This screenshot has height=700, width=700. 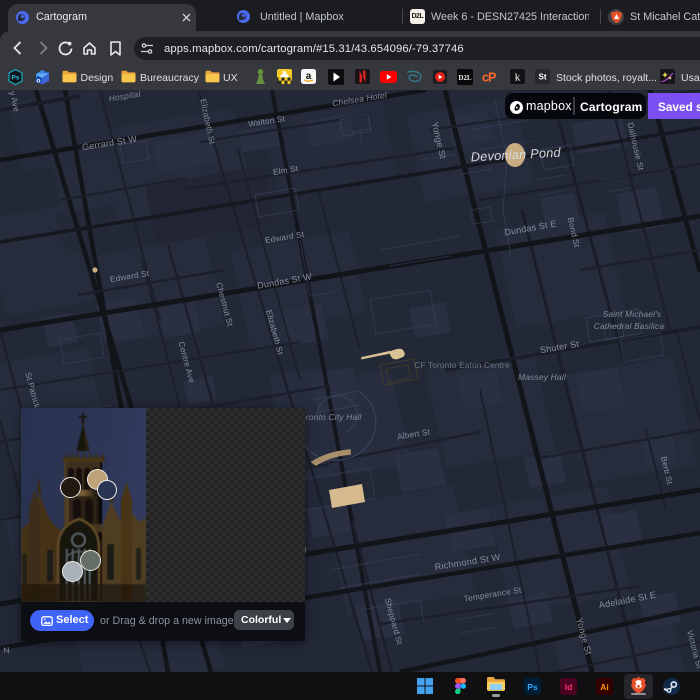 I want to click on svg-text: Id, so click(x=569, y=687).